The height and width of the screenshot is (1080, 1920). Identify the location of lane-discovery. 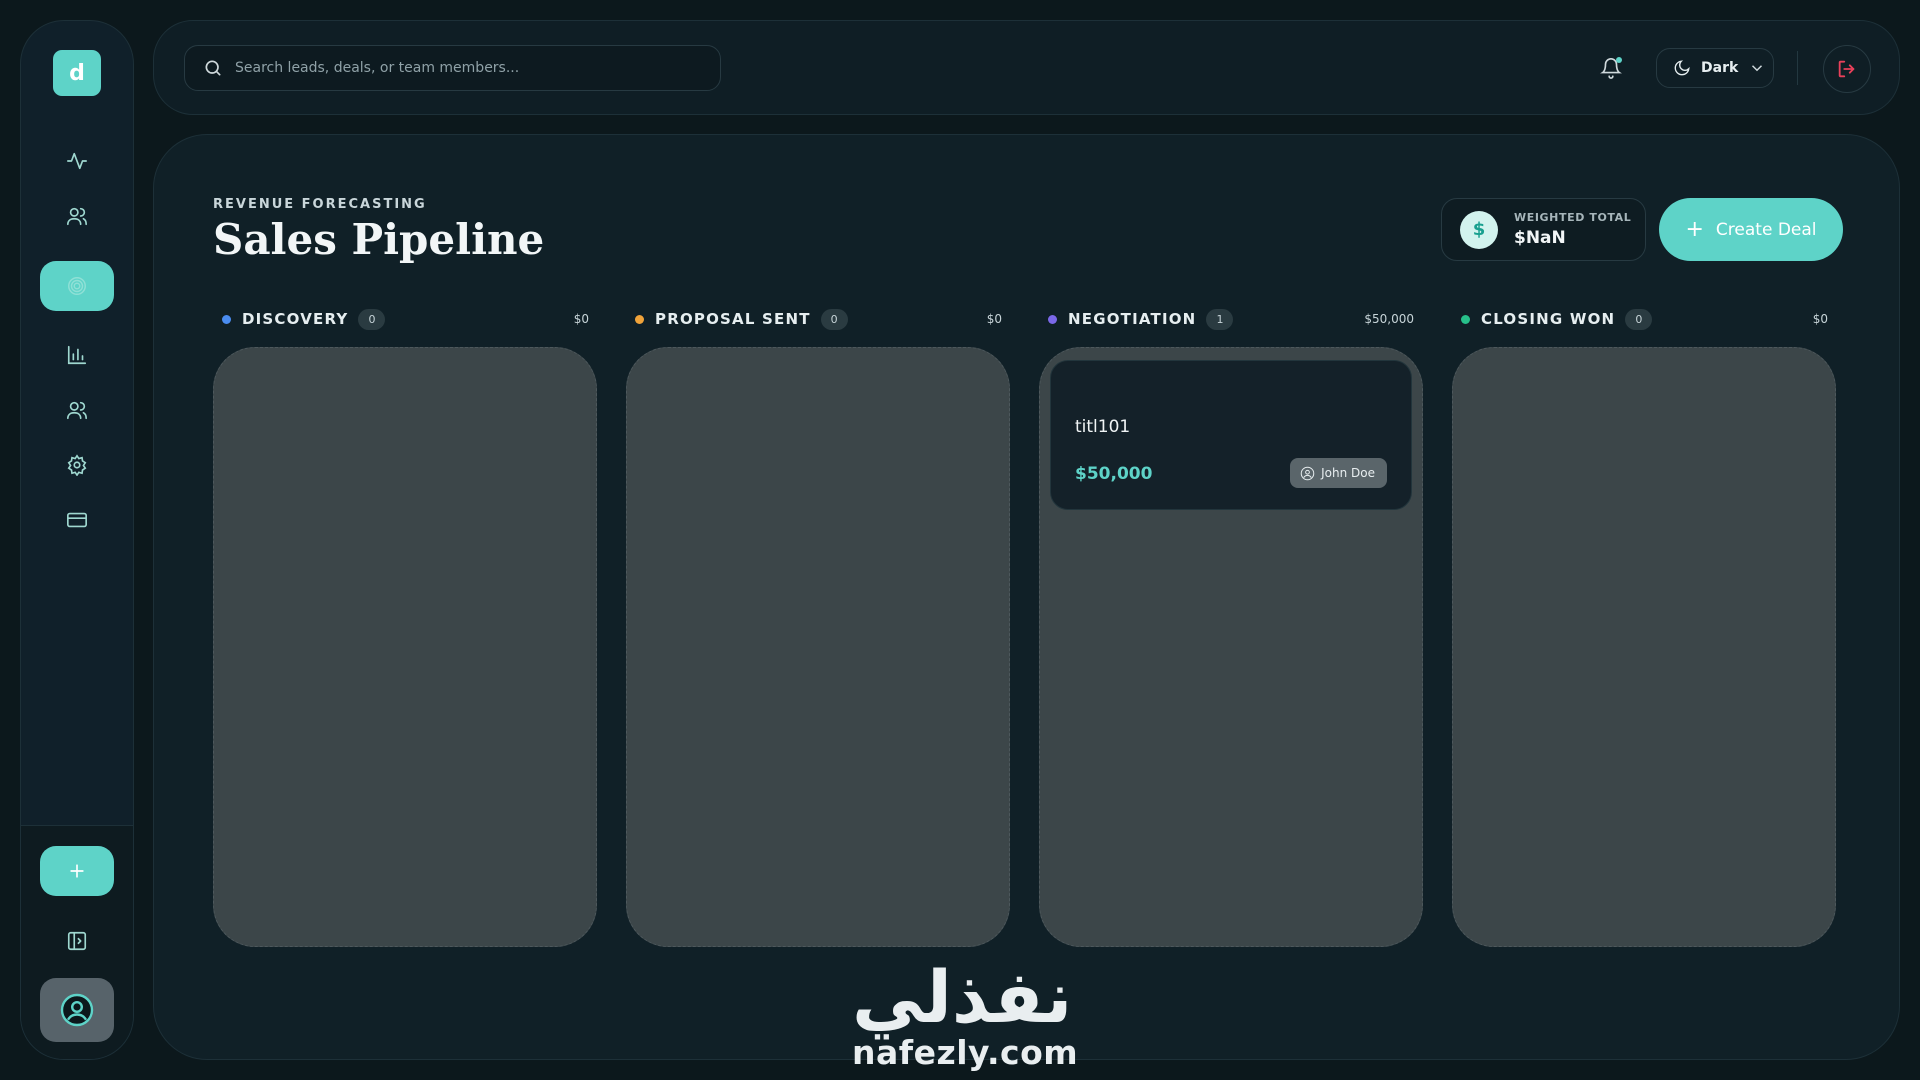
(405, 647).